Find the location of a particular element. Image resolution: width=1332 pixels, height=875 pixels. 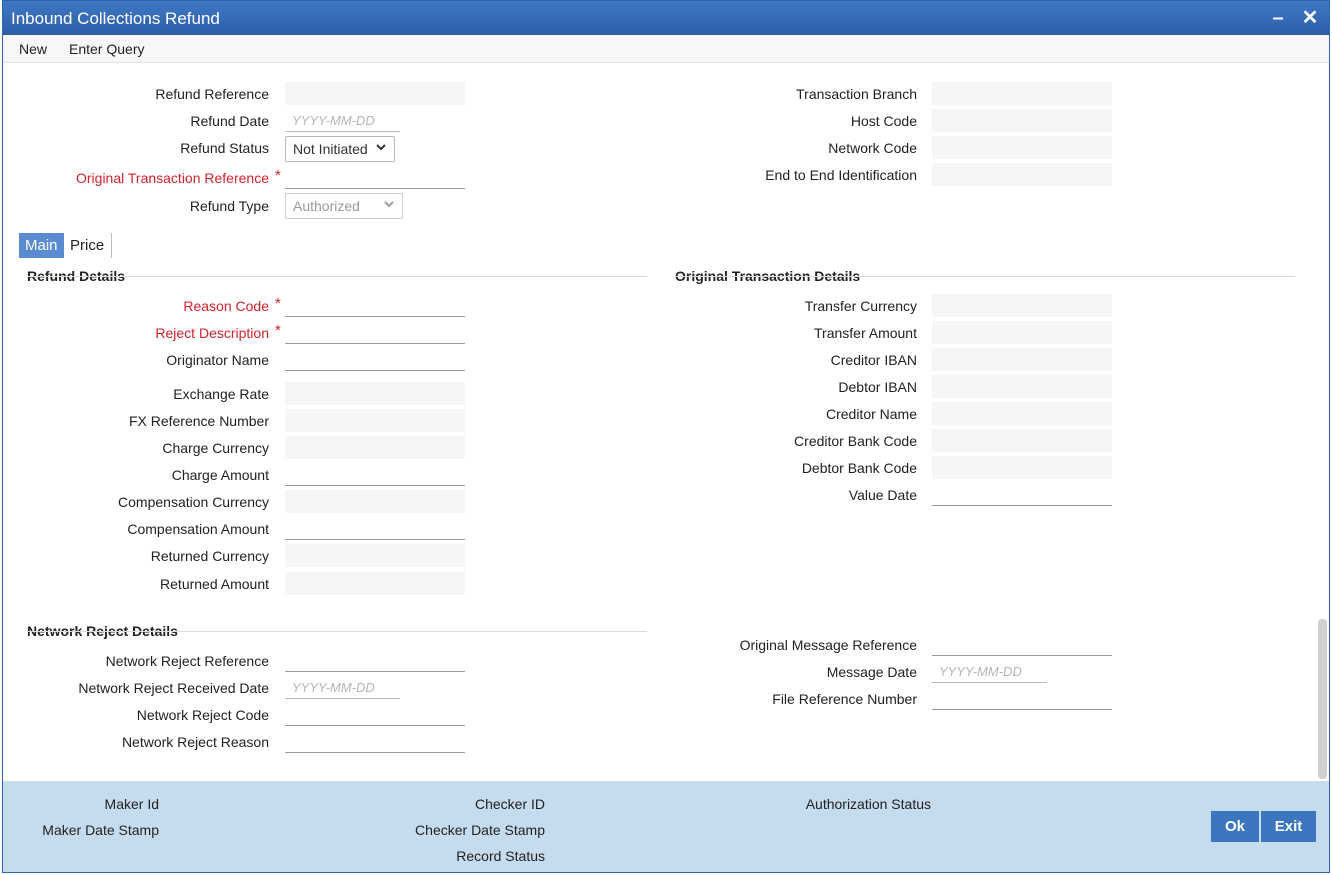

refund-status-value: Not Initiated is located at coordinates (330, 149).